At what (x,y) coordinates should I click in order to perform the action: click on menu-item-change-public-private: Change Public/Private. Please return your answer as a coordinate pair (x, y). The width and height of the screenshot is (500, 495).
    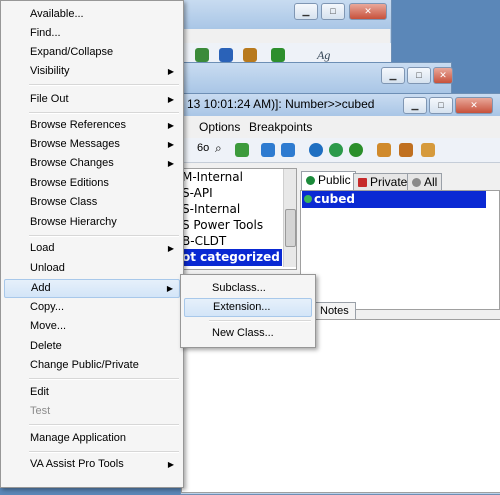
    Looking at the image, I should click on (92, 365).